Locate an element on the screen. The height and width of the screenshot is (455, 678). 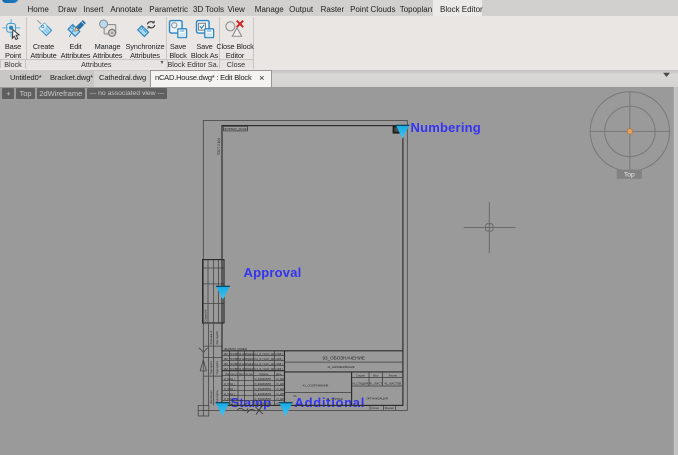
svg-text: 41_ЧЕРТЕЖ is located at coordinates (334, 399).